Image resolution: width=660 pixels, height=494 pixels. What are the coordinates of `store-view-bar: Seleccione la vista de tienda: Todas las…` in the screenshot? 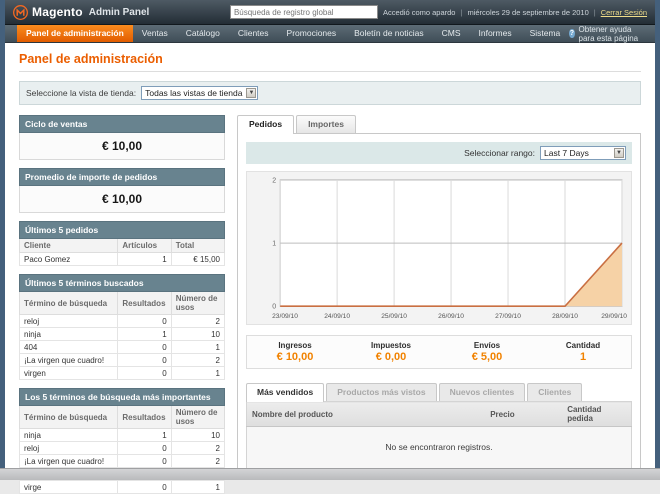 It's located at (330, 93).